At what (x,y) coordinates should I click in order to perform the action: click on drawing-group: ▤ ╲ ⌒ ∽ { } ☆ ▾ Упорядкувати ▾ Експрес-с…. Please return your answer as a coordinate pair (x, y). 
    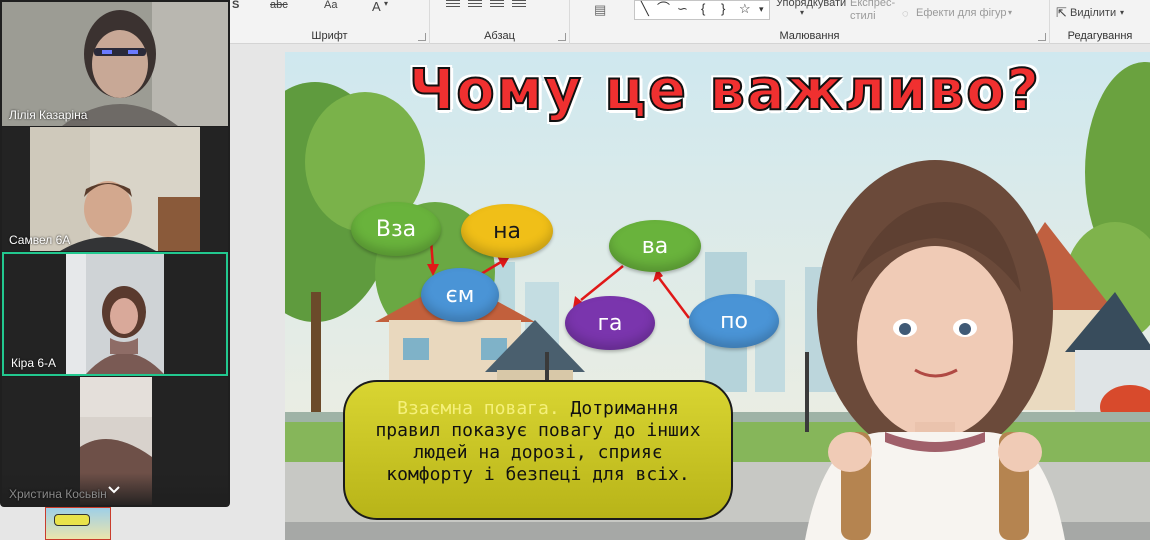
    Looking at the image, I should click on (810, 22).